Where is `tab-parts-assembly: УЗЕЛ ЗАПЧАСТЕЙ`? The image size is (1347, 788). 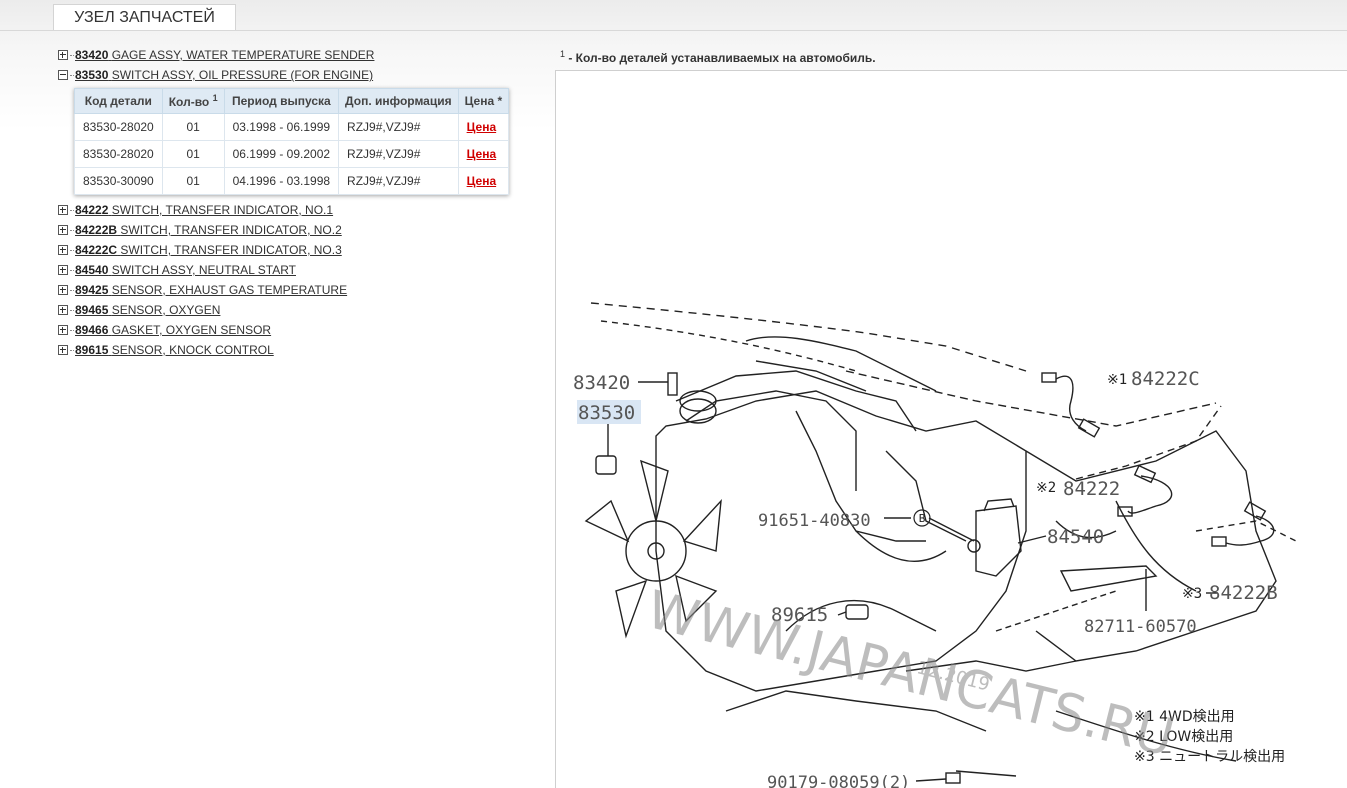
tab-parts-assembly: УЗЕЛ ЗАПЧАСТЕЙ is located at coordinates (144, 17).